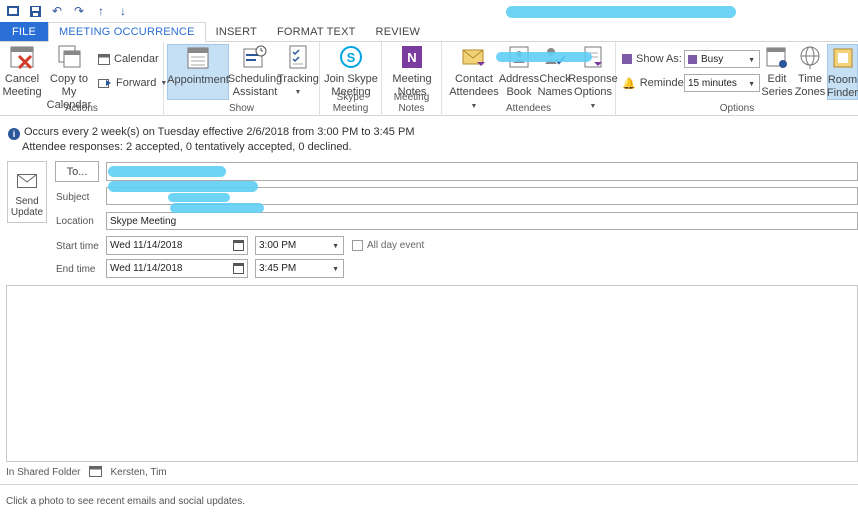  What do you see at coordinates (177, 268) in the screenshot?
I see `end-date-picker: Wed 11/14/2018` at bounding box center [177, 268].